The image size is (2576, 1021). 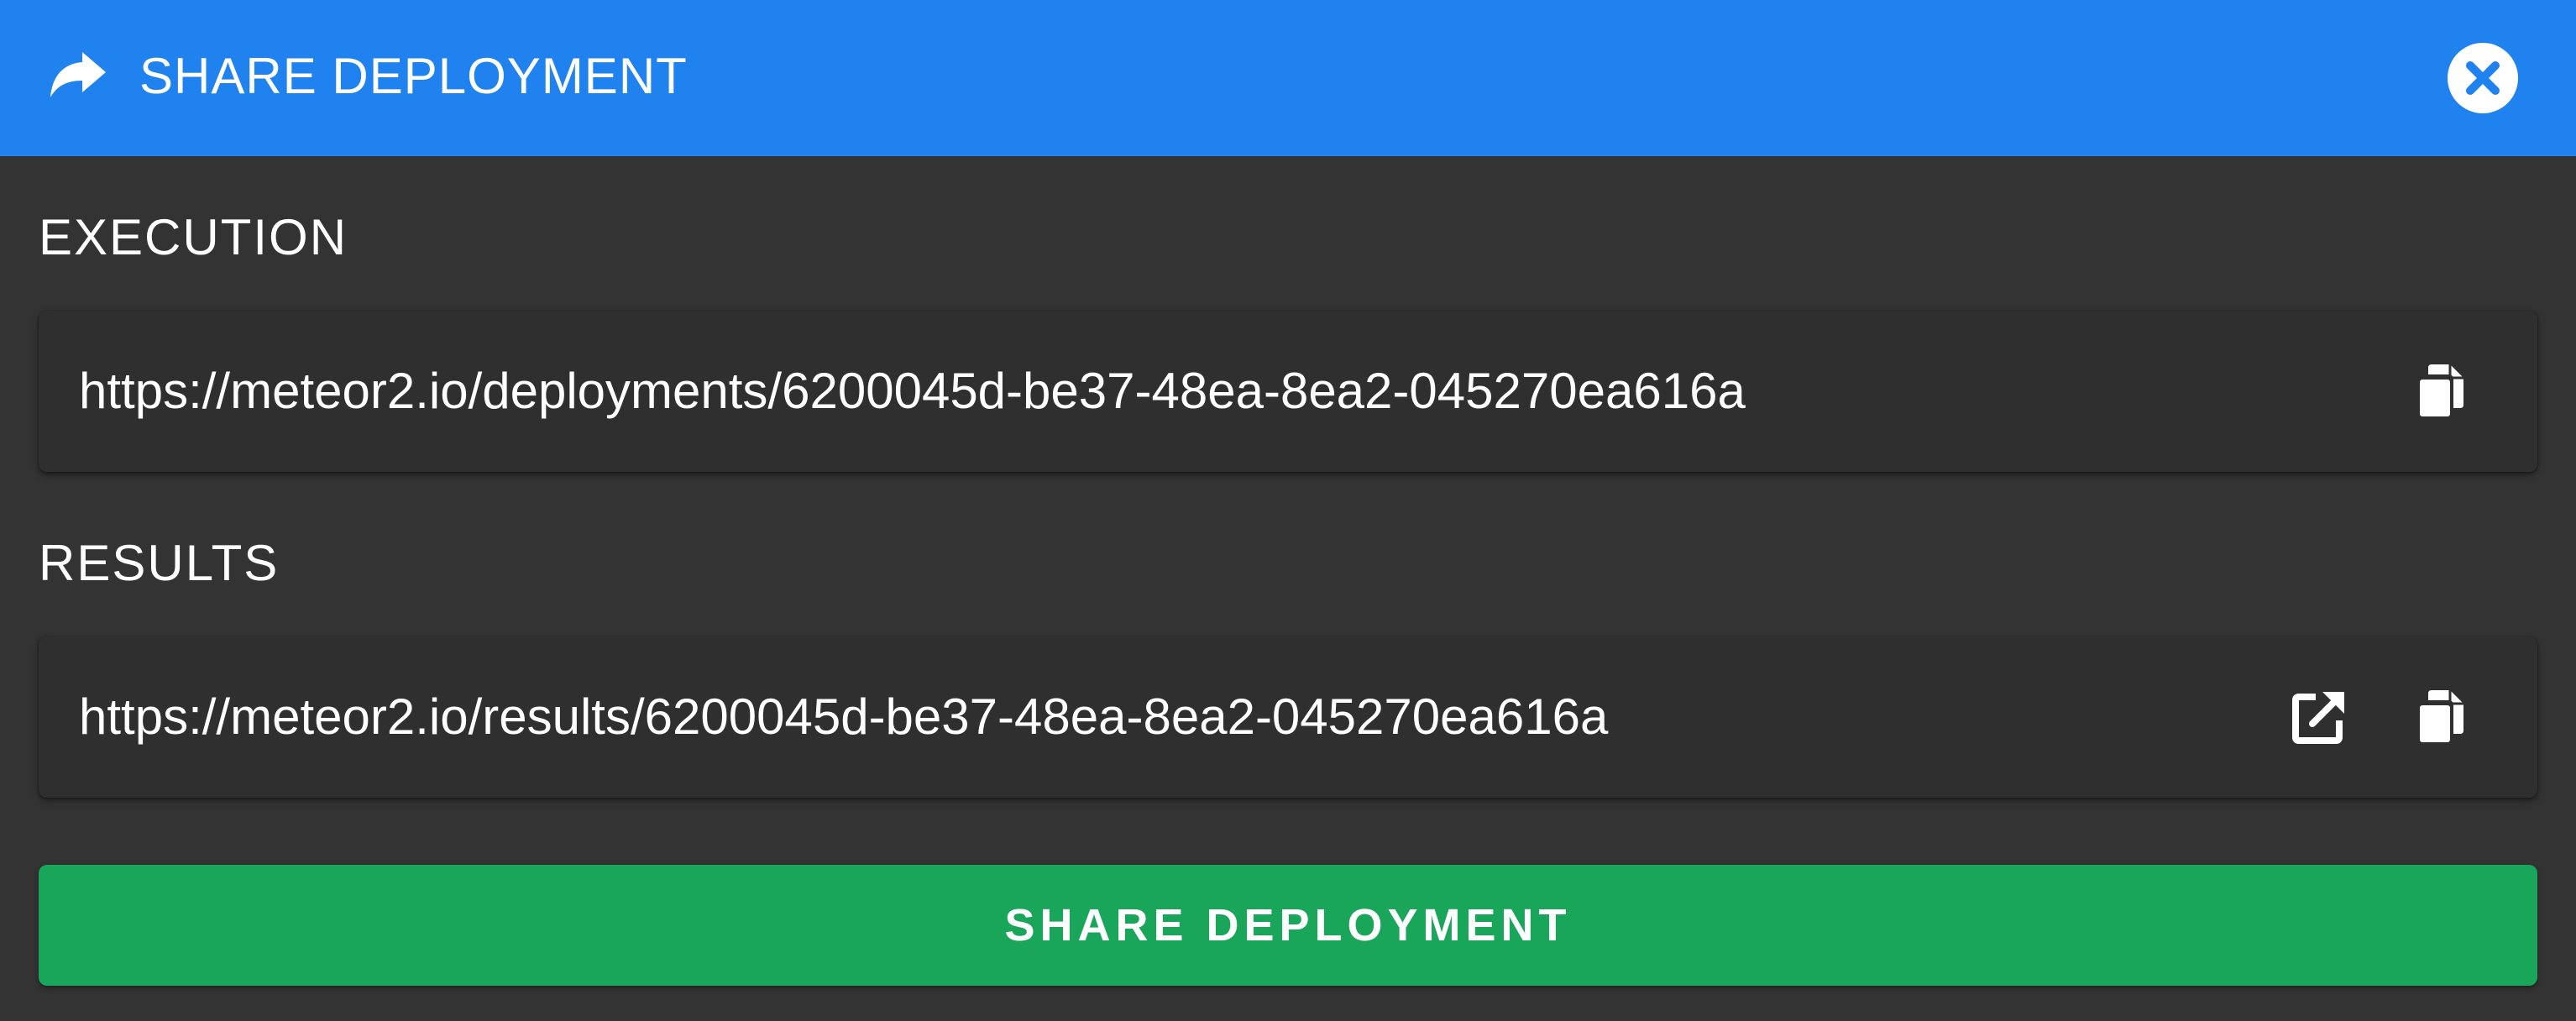 What do you see at coordinates (1288, 926) in the screenshot?
I see `share-deployment-button: SHARE DEPLOYMENT` at bounding box center [1288, 926].